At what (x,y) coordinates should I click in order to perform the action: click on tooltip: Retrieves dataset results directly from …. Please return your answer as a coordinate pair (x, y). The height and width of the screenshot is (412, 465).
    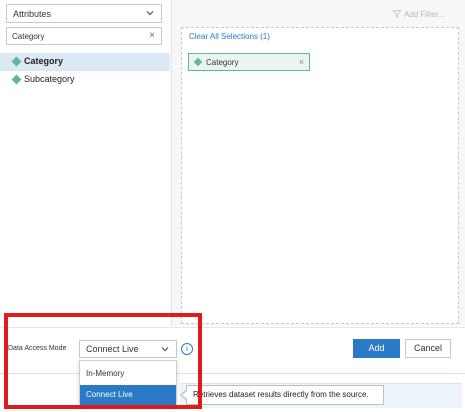
    Looking at the image, I should click on (285, 395).